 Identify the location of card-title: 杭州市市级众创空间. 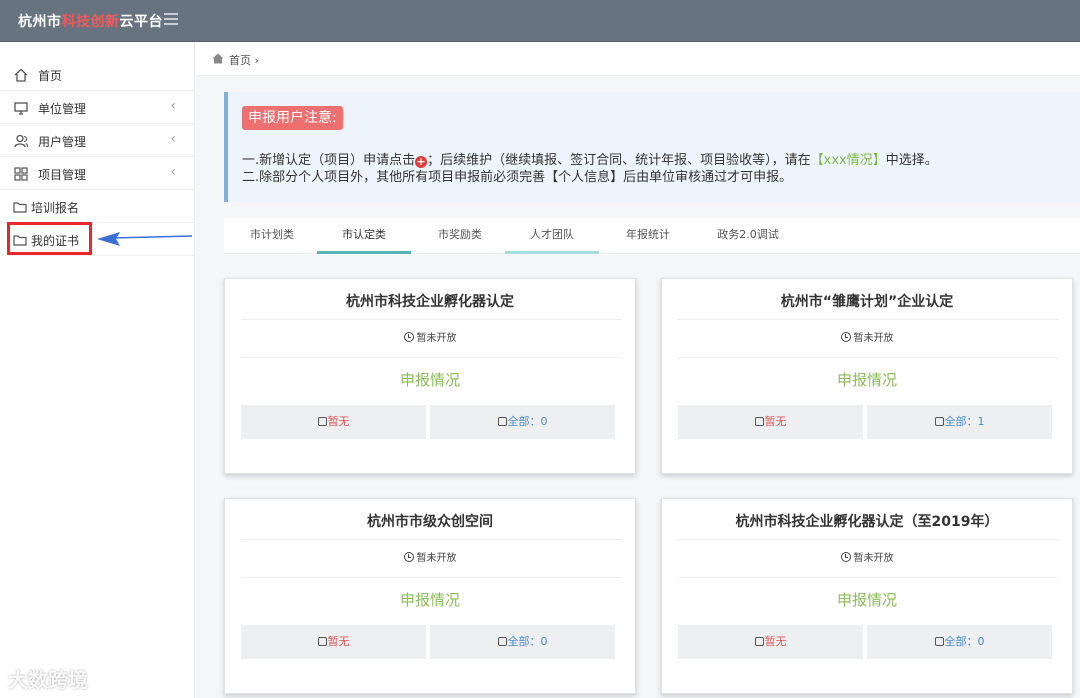
(430, 522).